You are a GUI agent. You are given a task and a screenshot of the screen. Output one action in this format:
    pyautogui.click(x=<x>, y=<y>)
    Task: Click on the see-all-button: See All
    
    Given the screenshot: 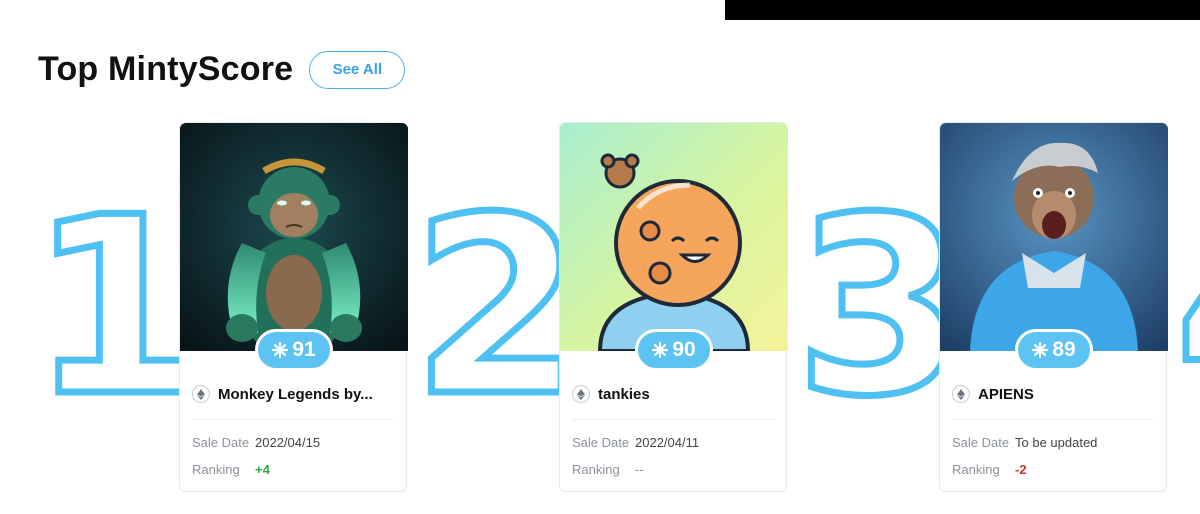 What is the action you would take?
    pyautogui.click(x=357, y=69)
    